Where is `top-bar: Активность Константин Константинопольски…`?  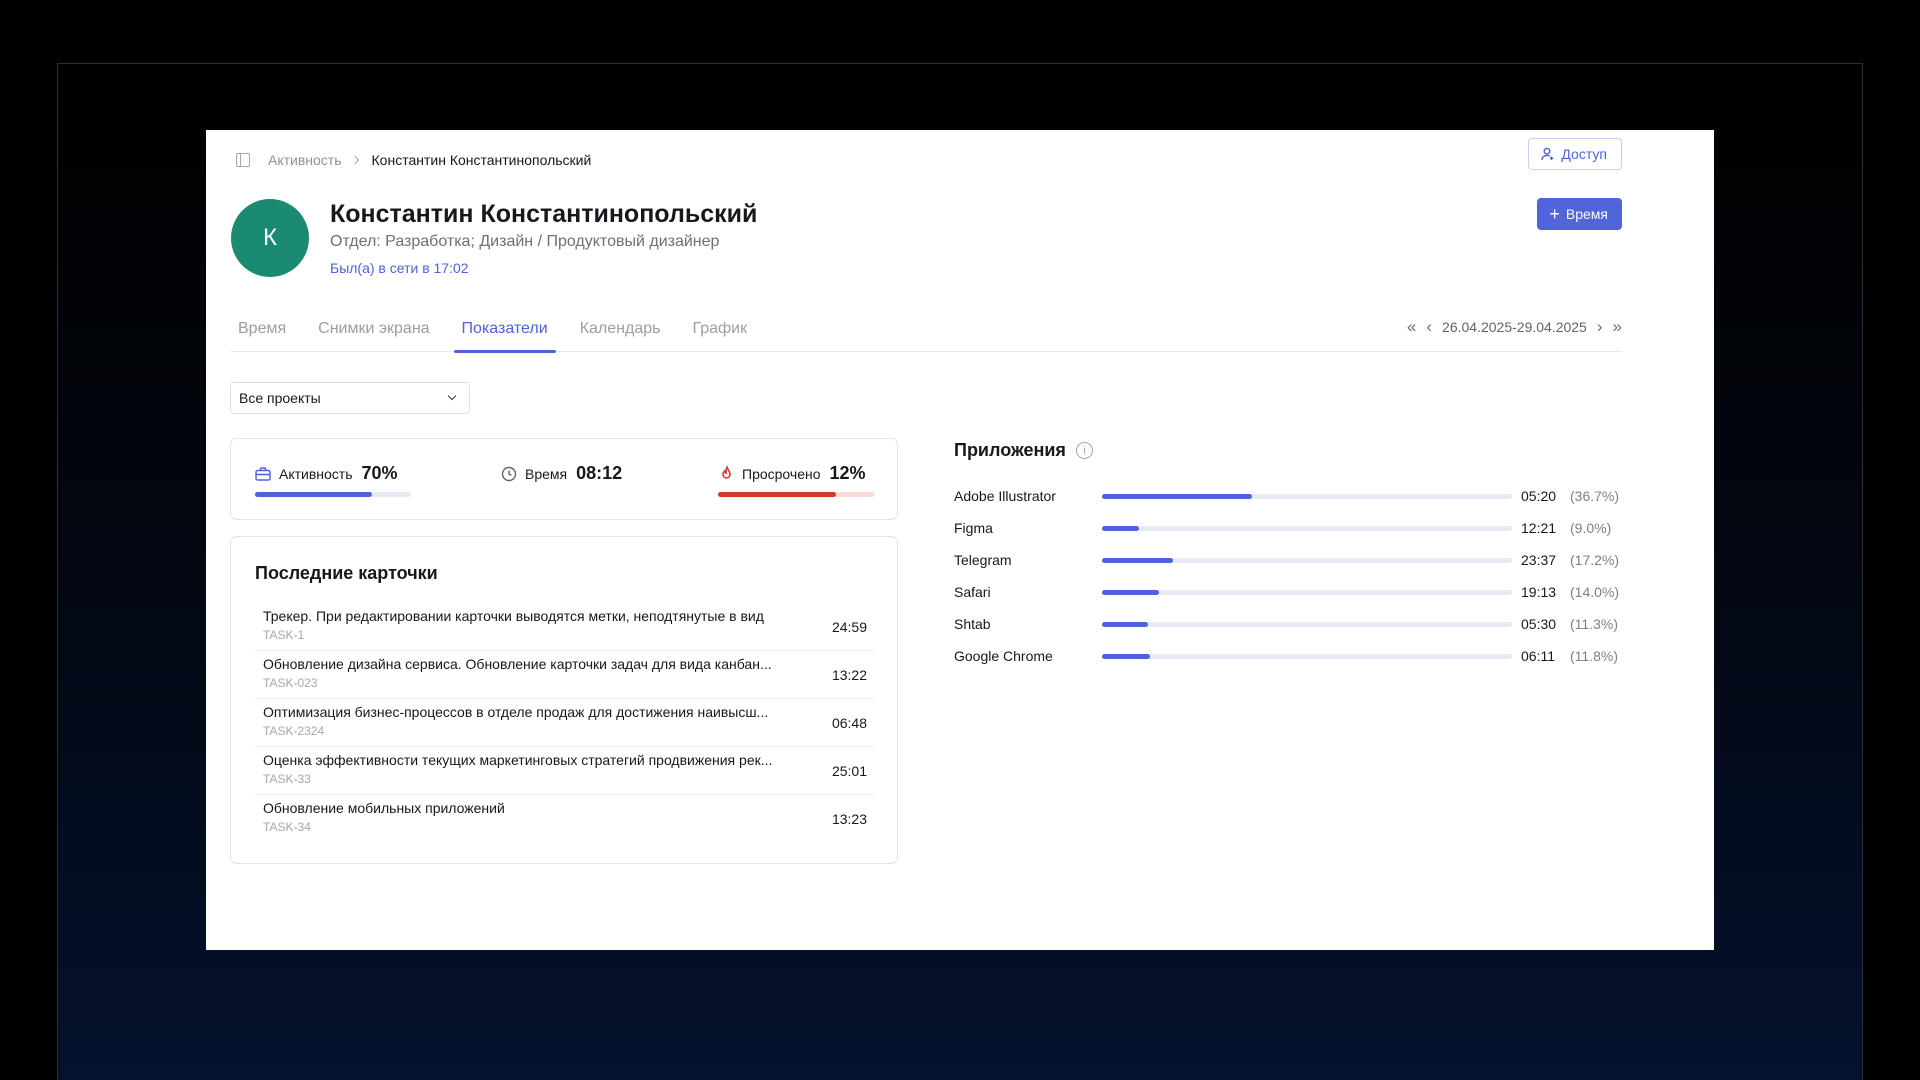 top-bar: Активность Константин Константинопольски… is located at coordinates (929, 160).